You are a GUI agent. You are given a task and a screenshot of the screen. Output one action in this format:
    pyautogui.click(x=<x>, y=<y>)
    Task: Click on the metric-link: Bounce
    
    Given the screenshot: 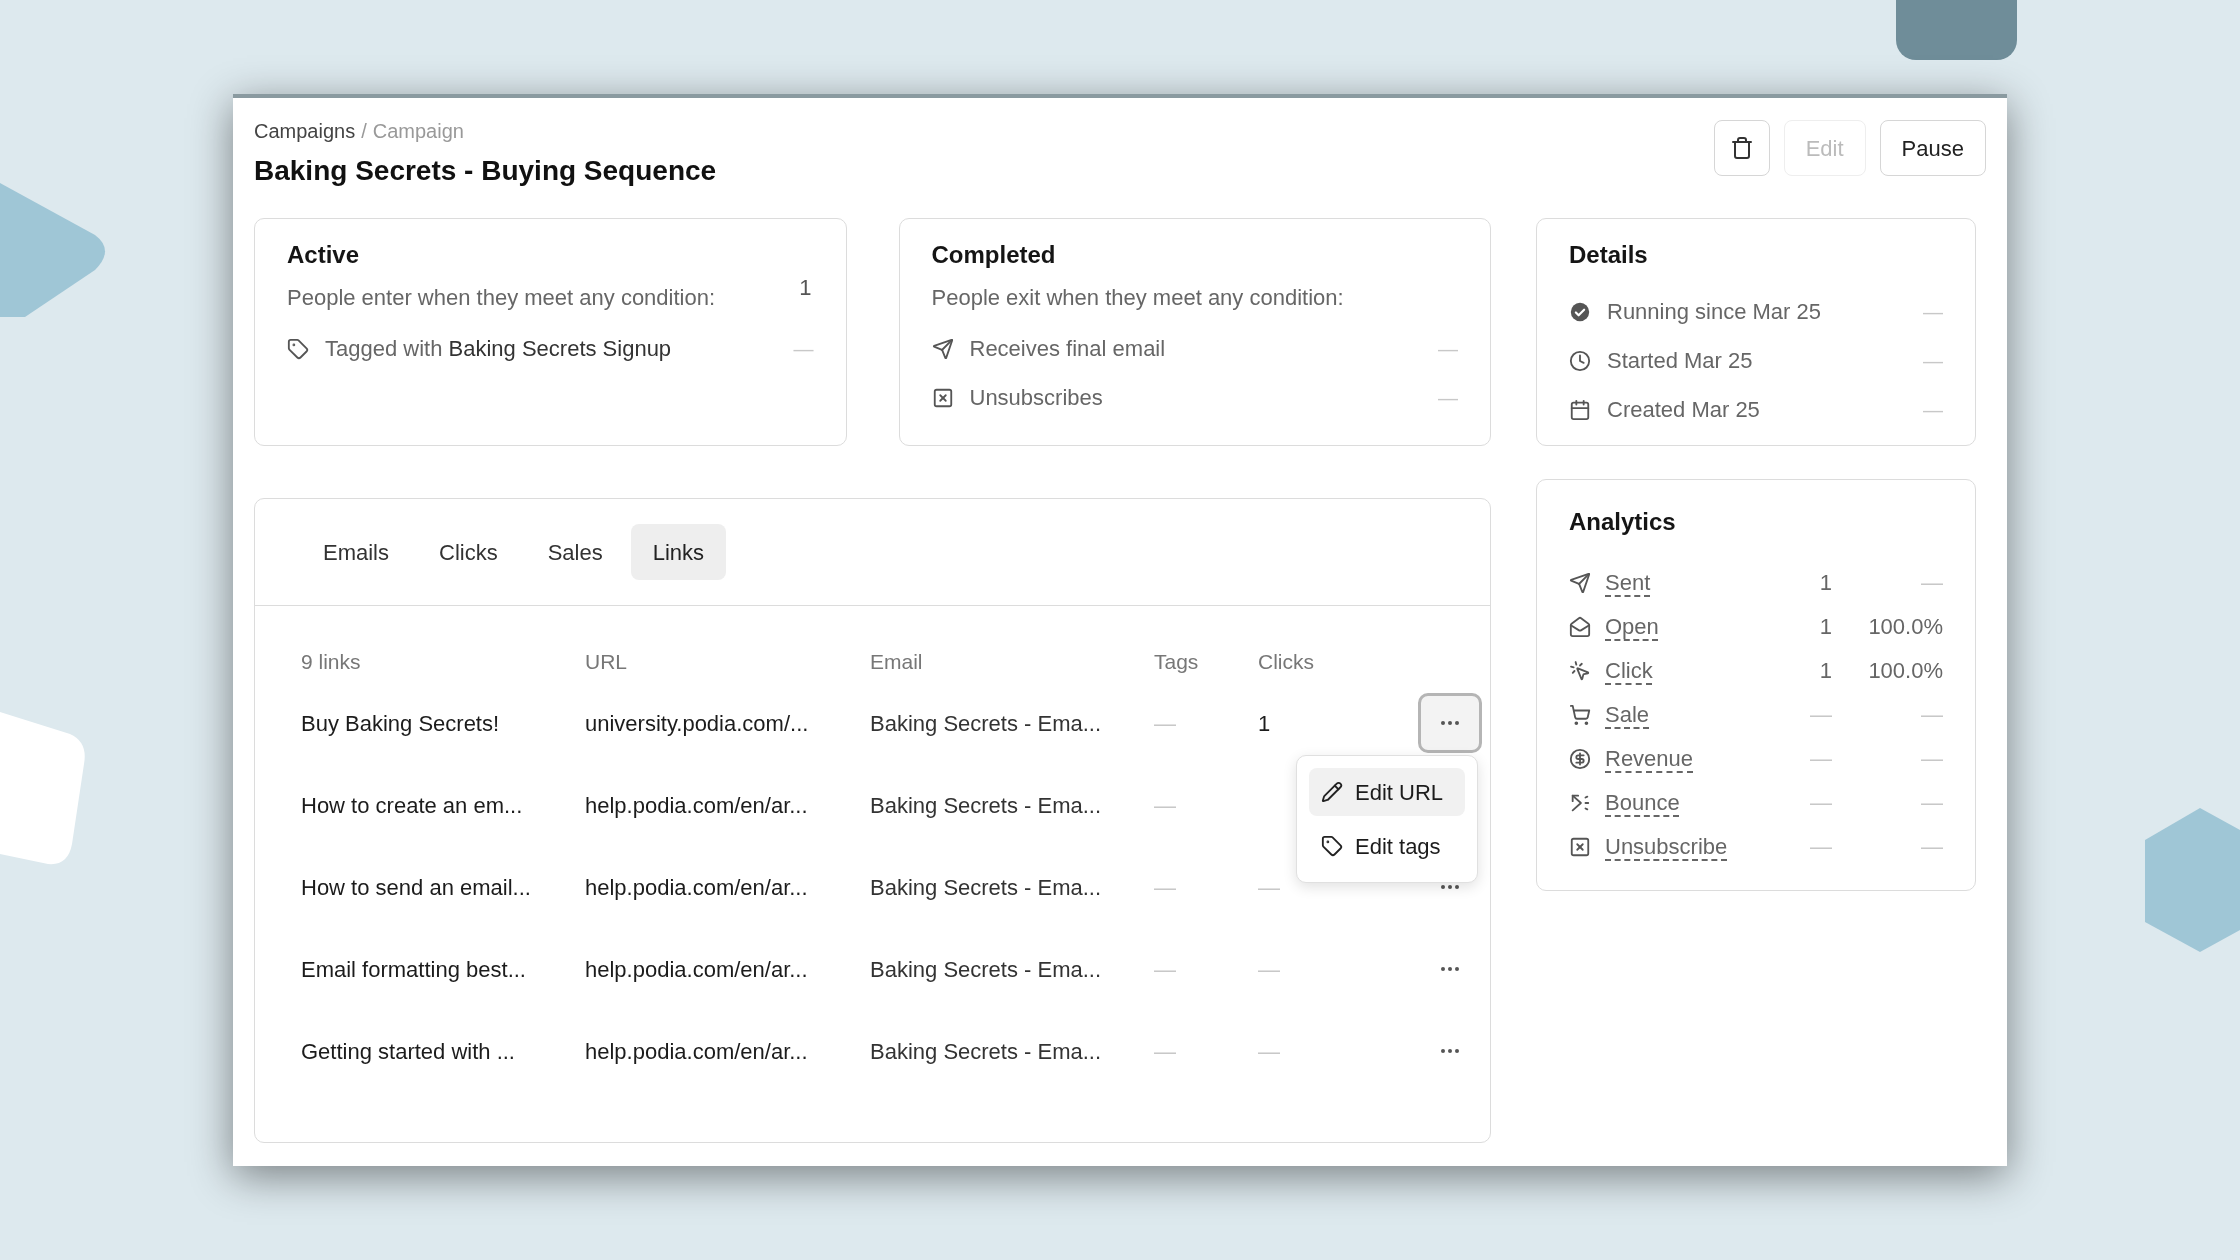 What is the action you would take?
    pyautogui.click(x=1642, y=802)
    